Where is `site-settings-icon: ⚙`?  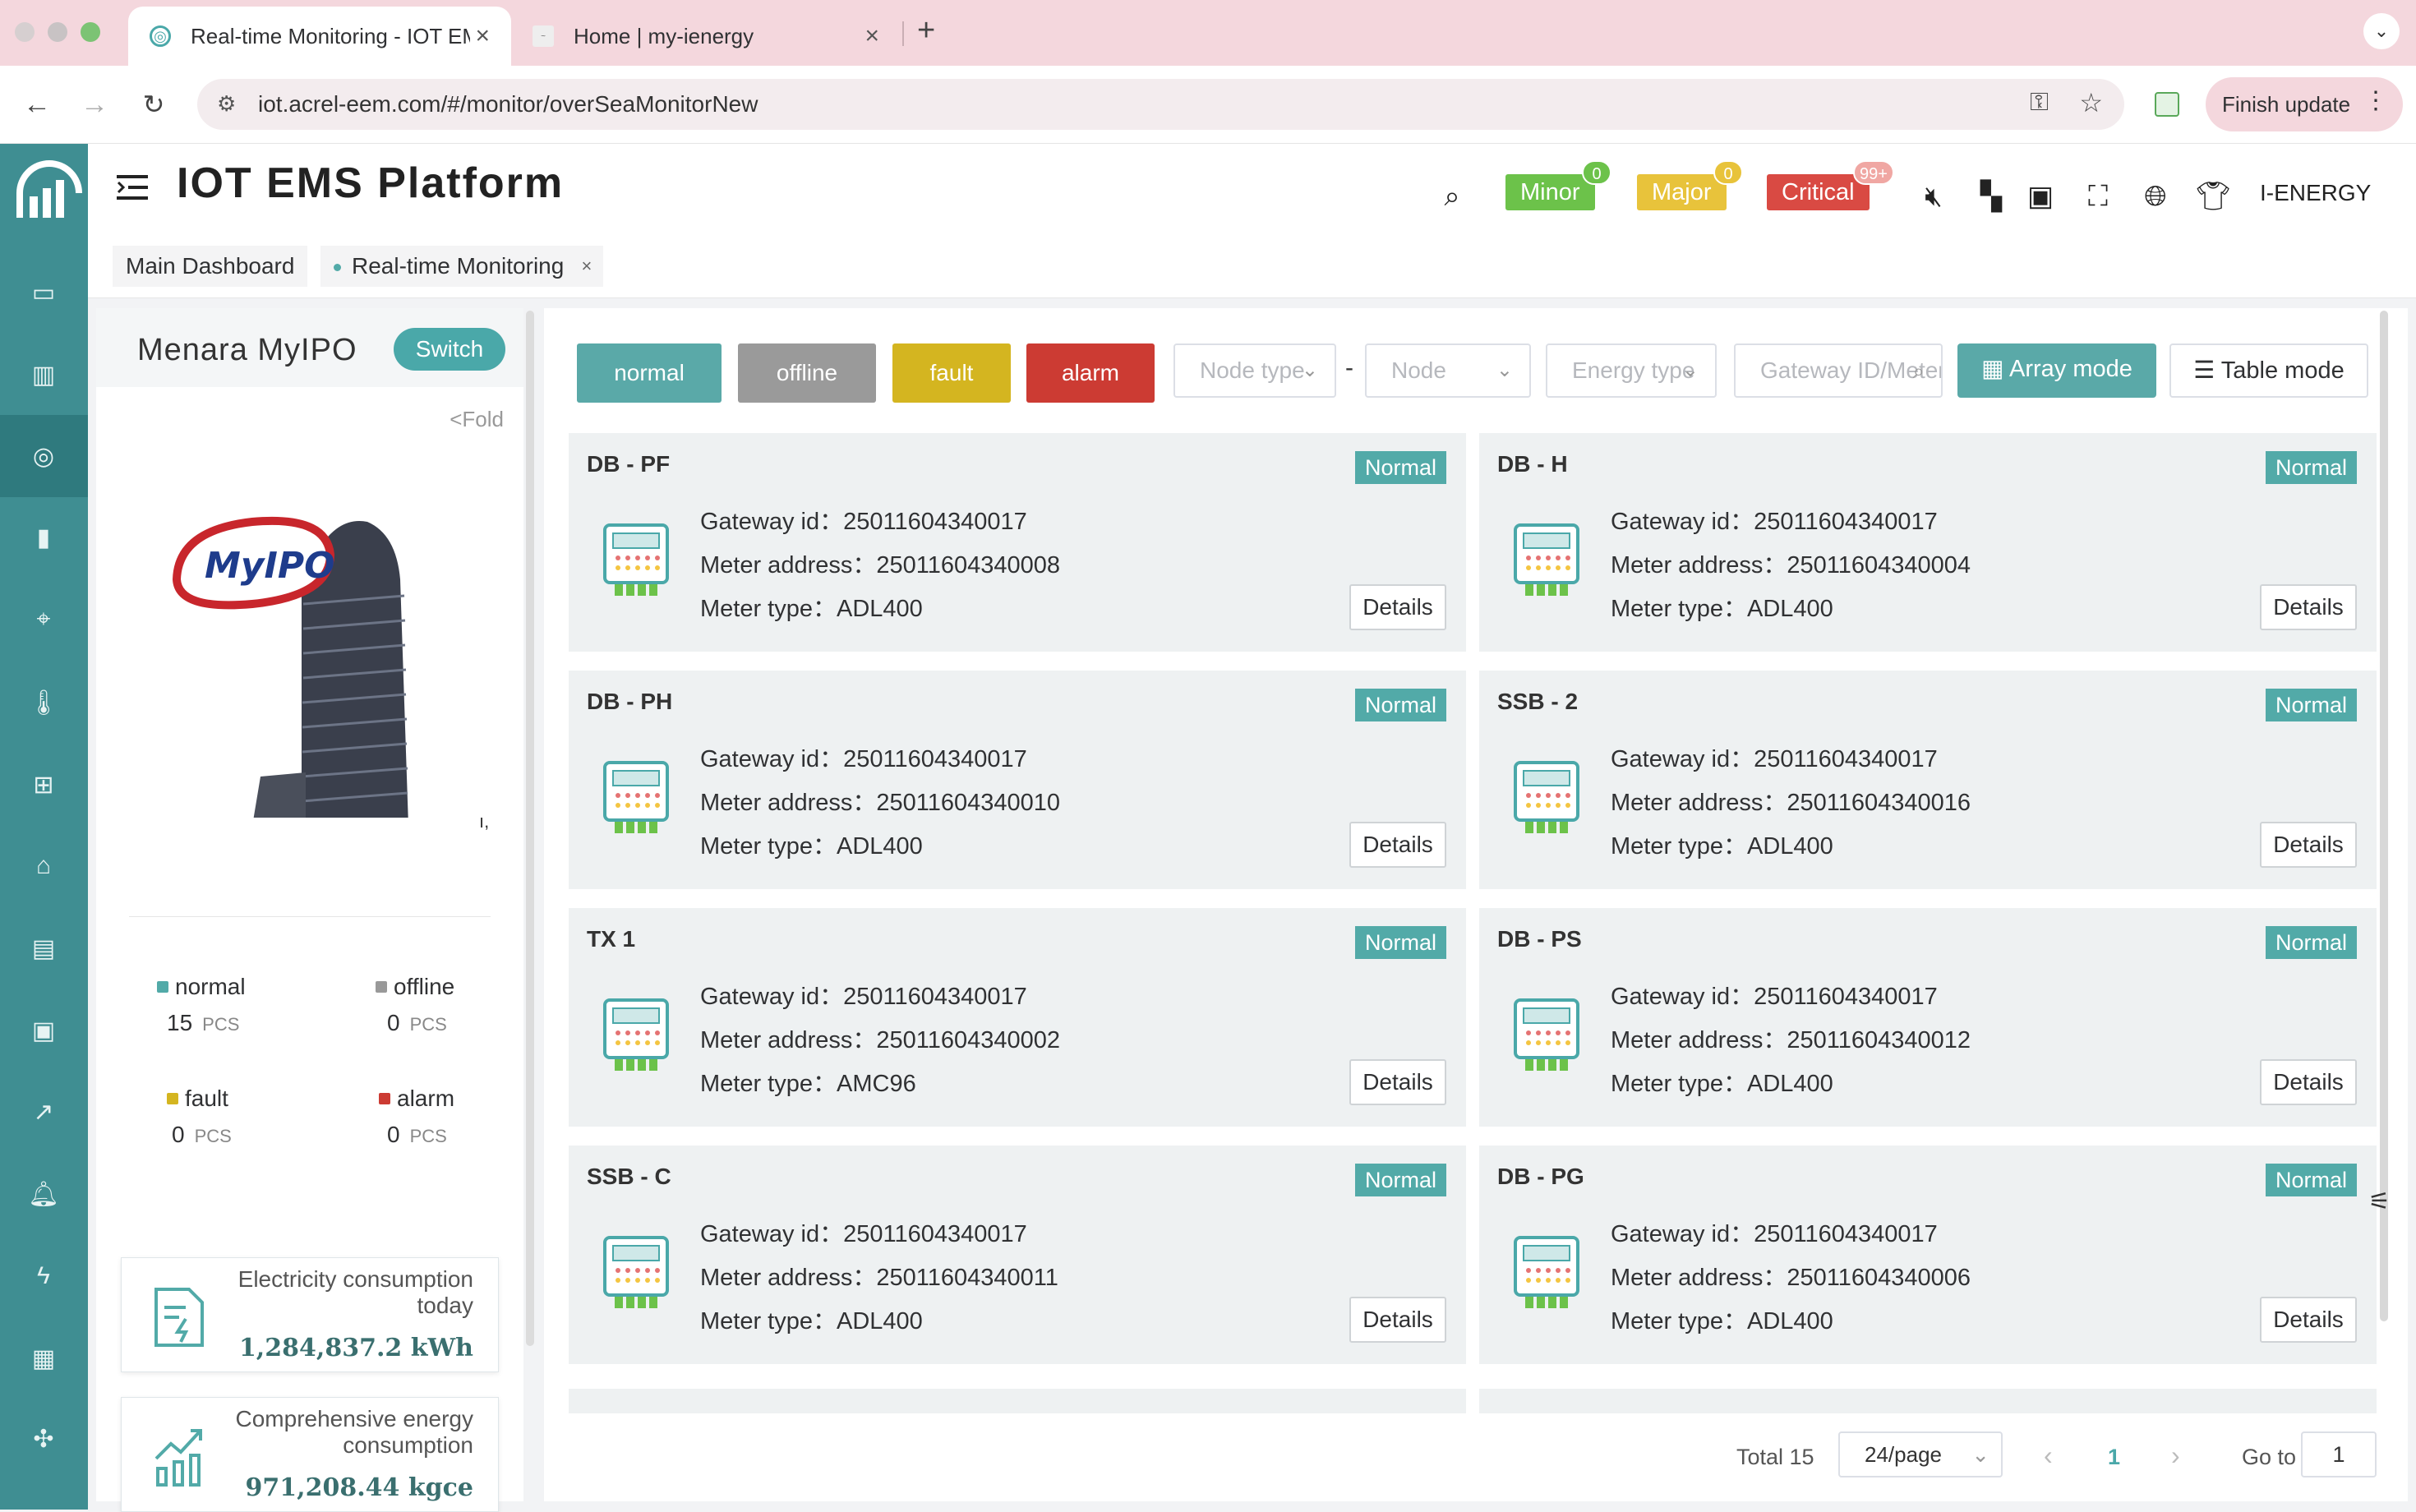 site-settings-icon: ⚙ is located at coordinates (226, 104).